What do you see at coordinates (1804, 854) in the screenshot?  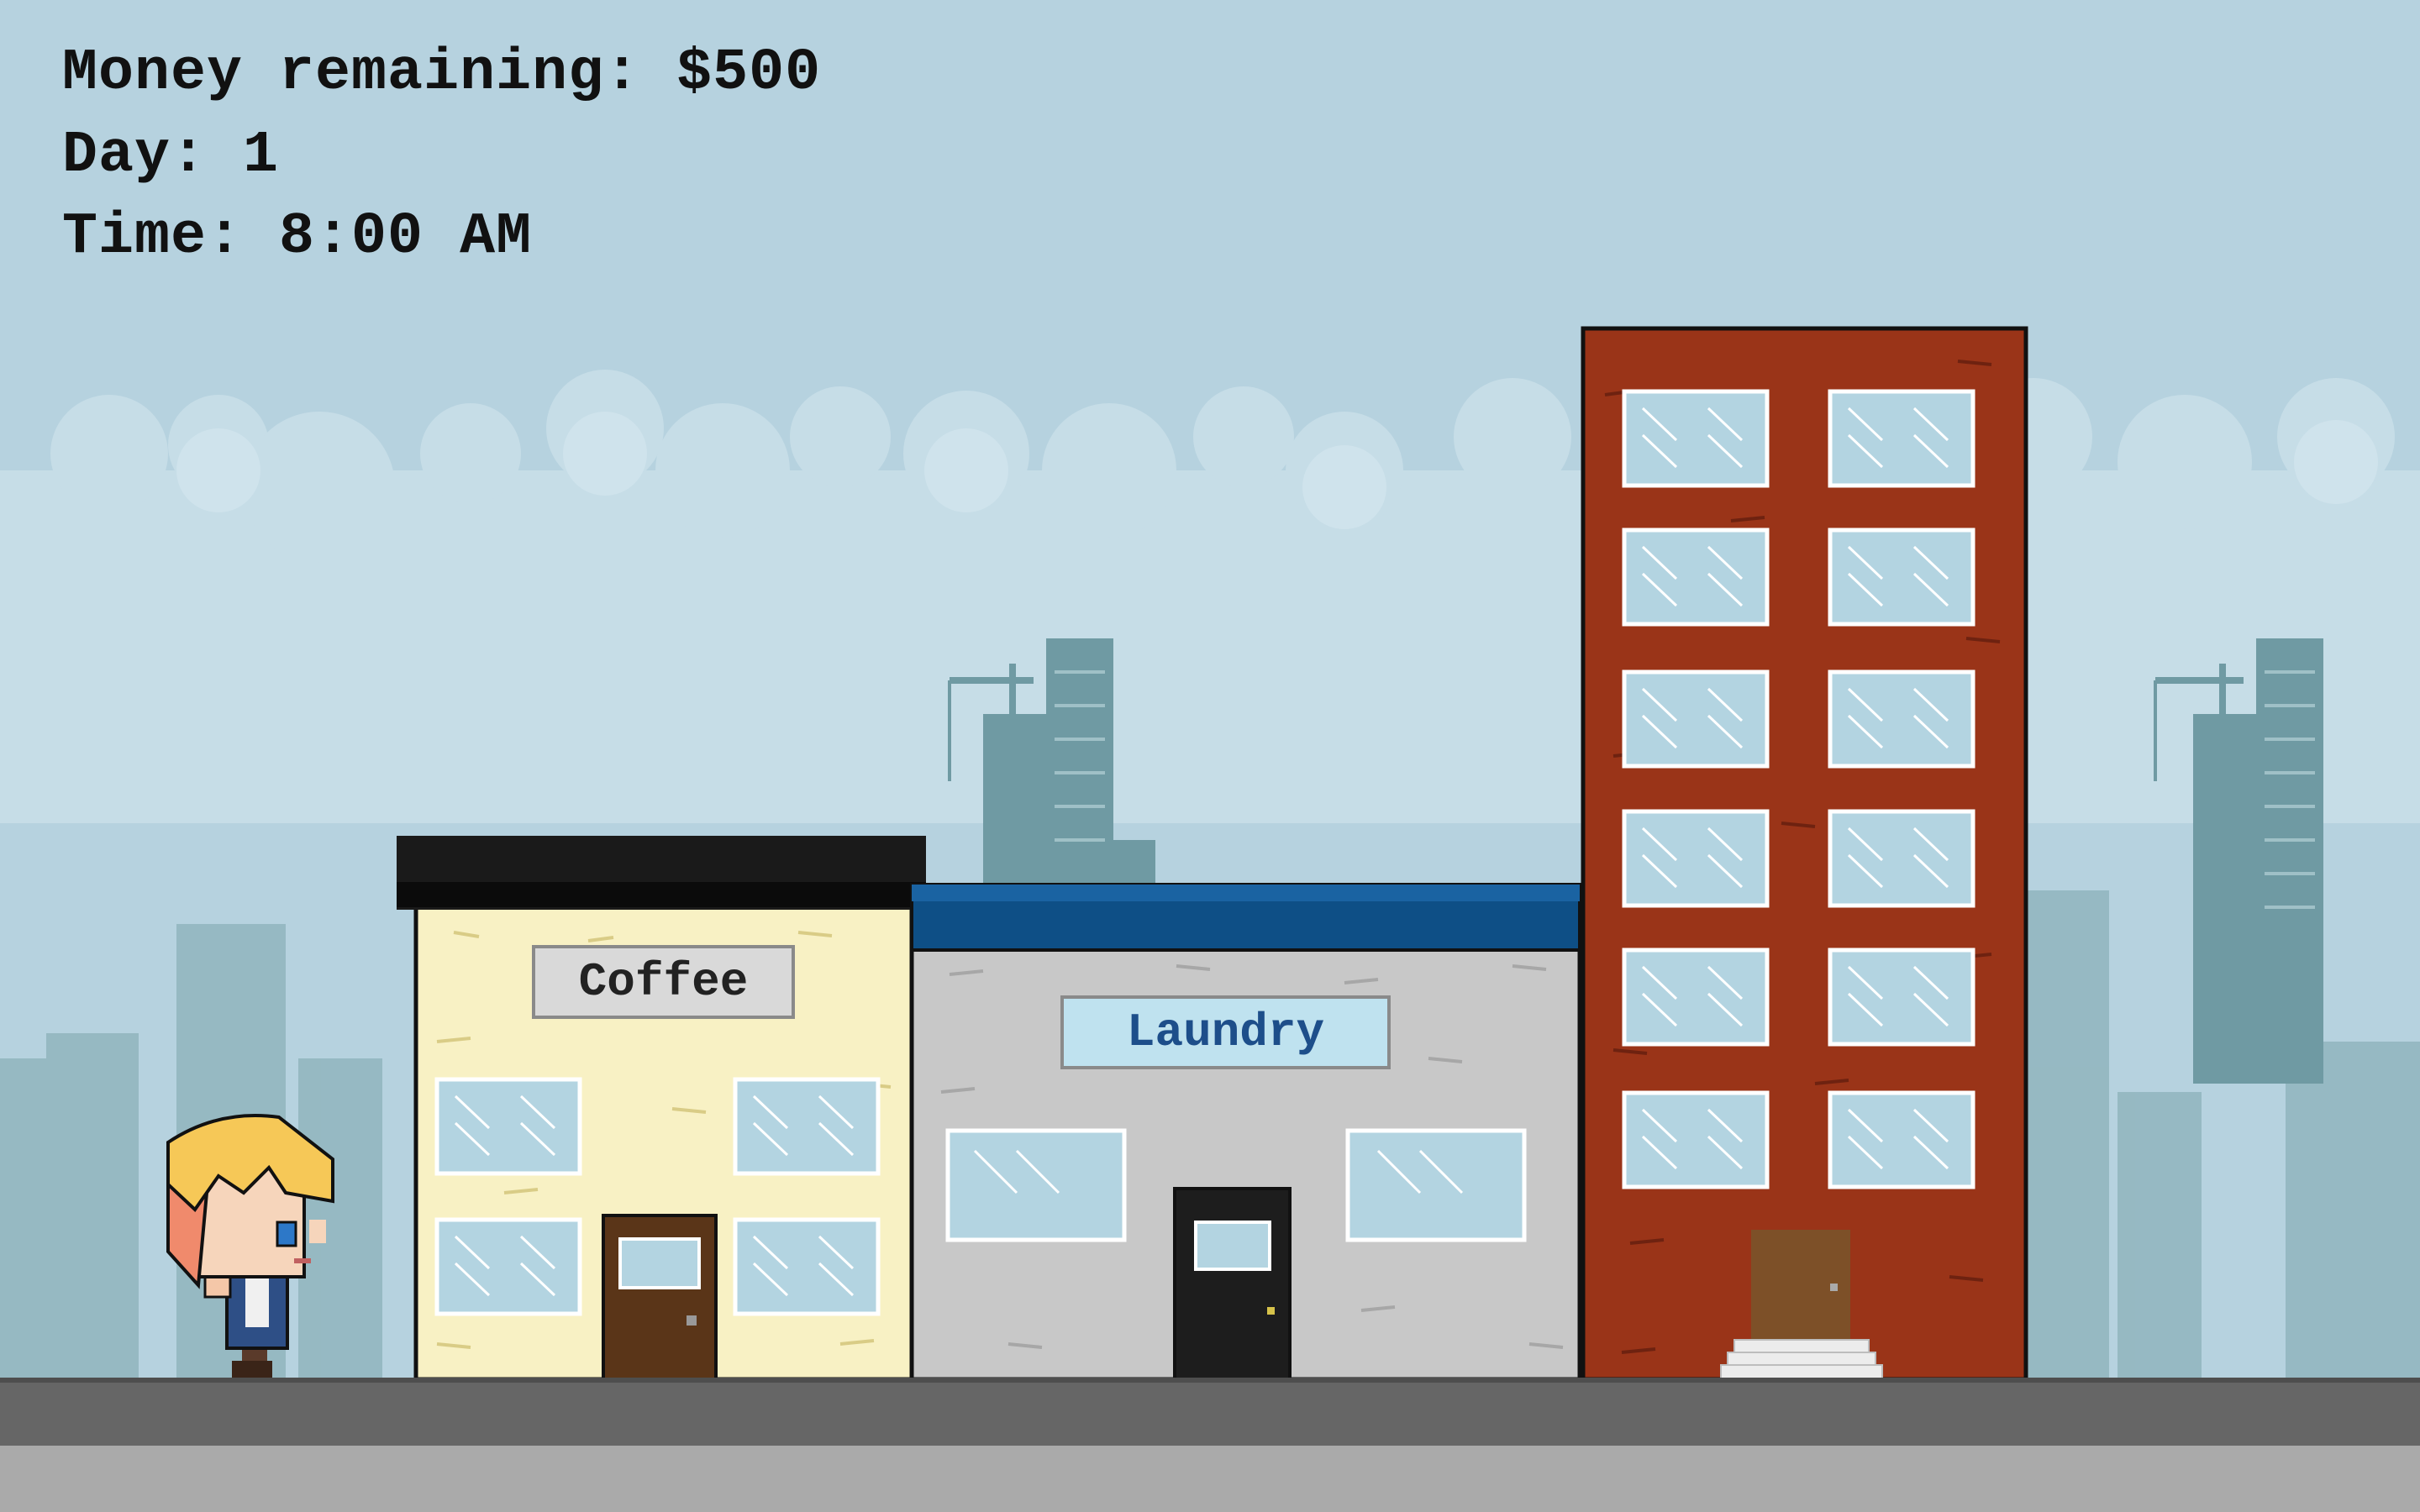 I see `apartment-building` at bounding box center [1804, 854].